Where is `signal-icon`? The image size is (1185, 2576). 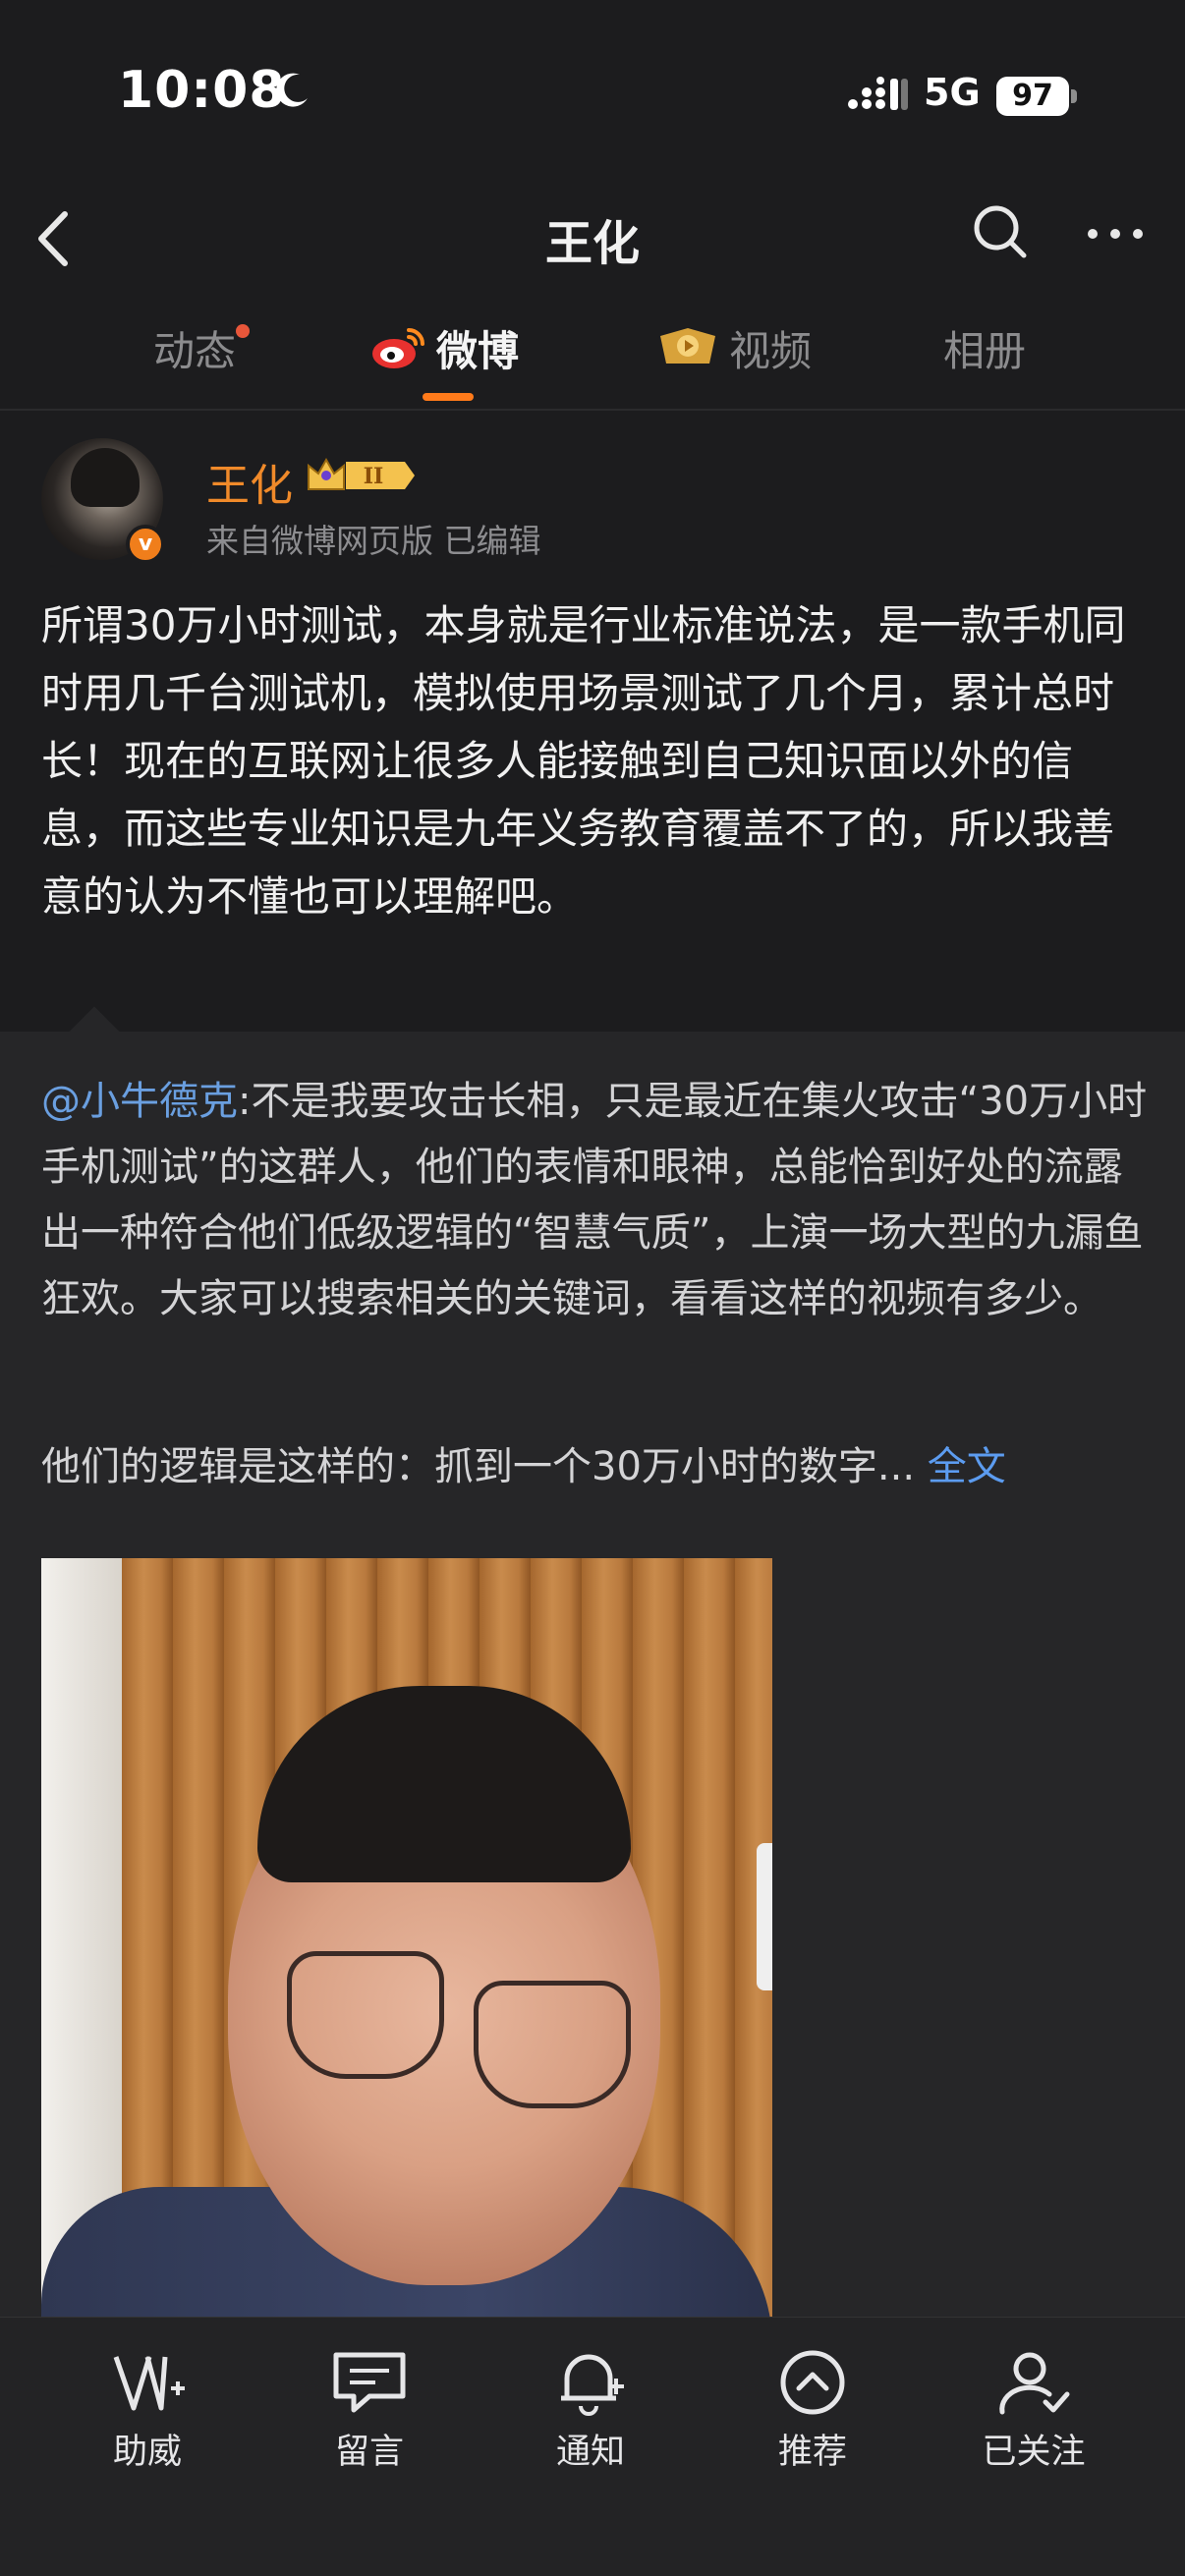
signal-icon is located at coordinates (878, 93).